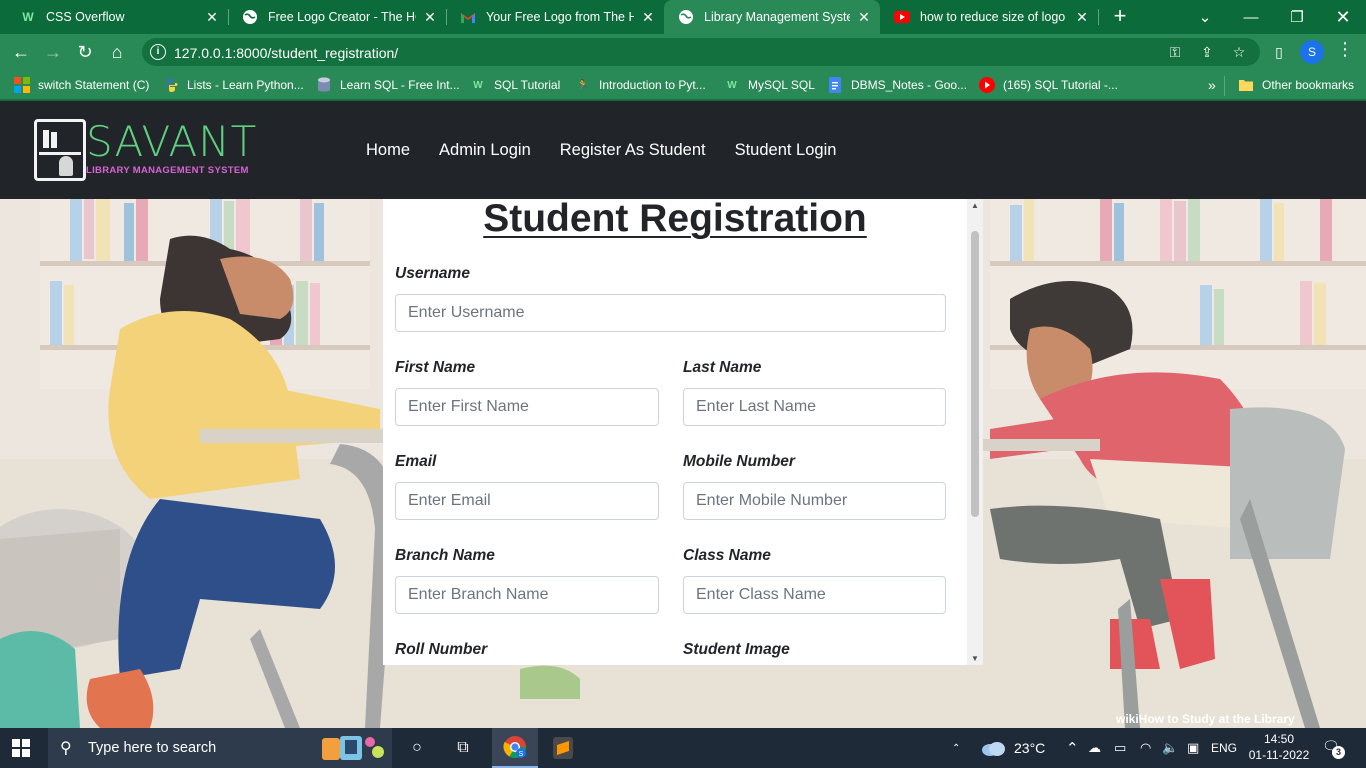  I want to click on clock-time: 14:50, so click(1279, 739).